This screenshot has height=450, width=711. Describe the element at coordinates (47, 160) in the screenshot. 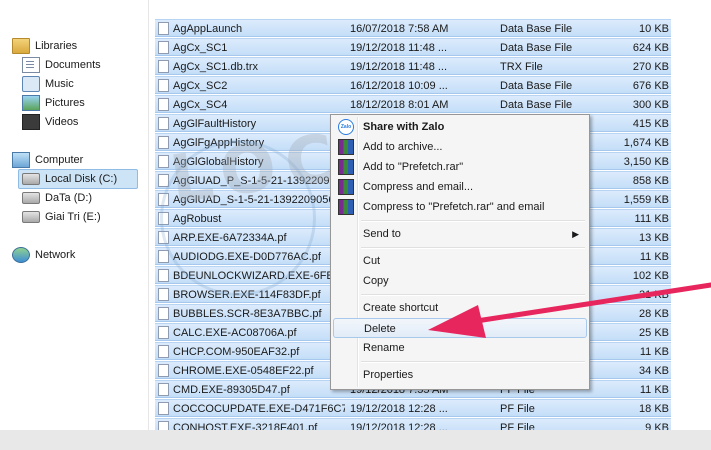

I see `nav-item-computer: Computer` at that location.